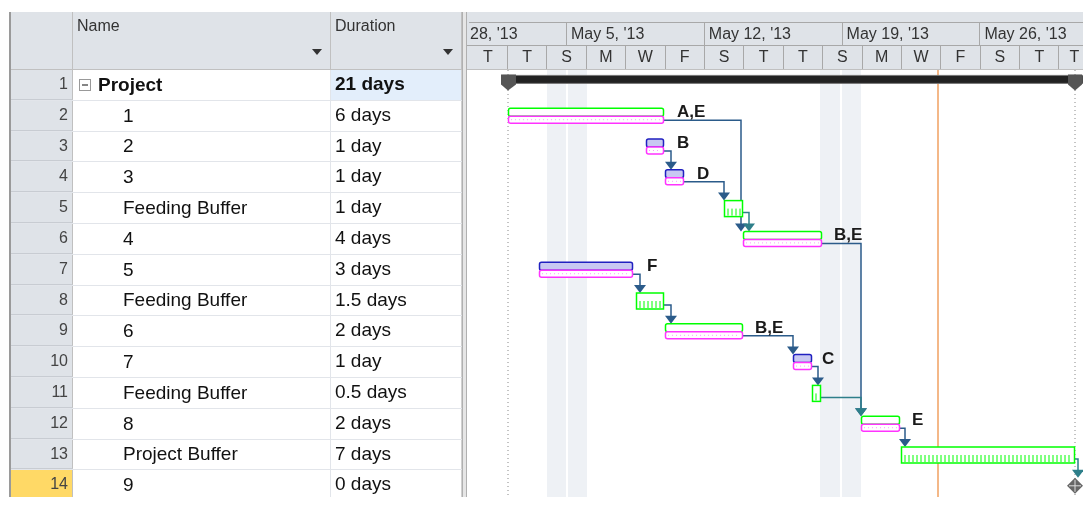  Describe the element at coordinates (128, 115) in the screenshot. I see `task-name: 1` at that location.